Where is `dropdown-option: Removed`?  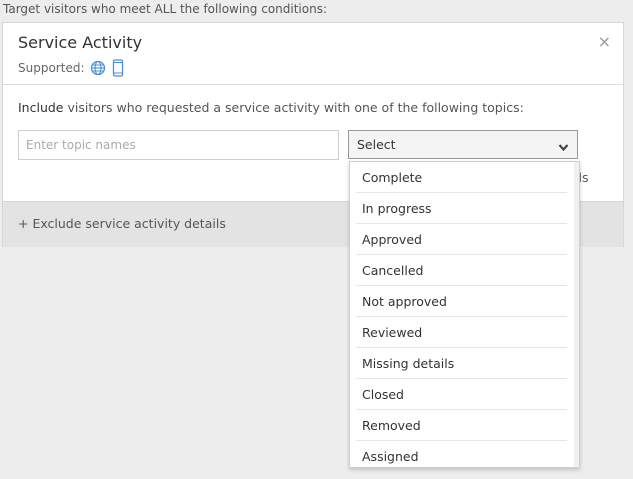
dropdown-option: Removed is located at coordinates (461, 425).